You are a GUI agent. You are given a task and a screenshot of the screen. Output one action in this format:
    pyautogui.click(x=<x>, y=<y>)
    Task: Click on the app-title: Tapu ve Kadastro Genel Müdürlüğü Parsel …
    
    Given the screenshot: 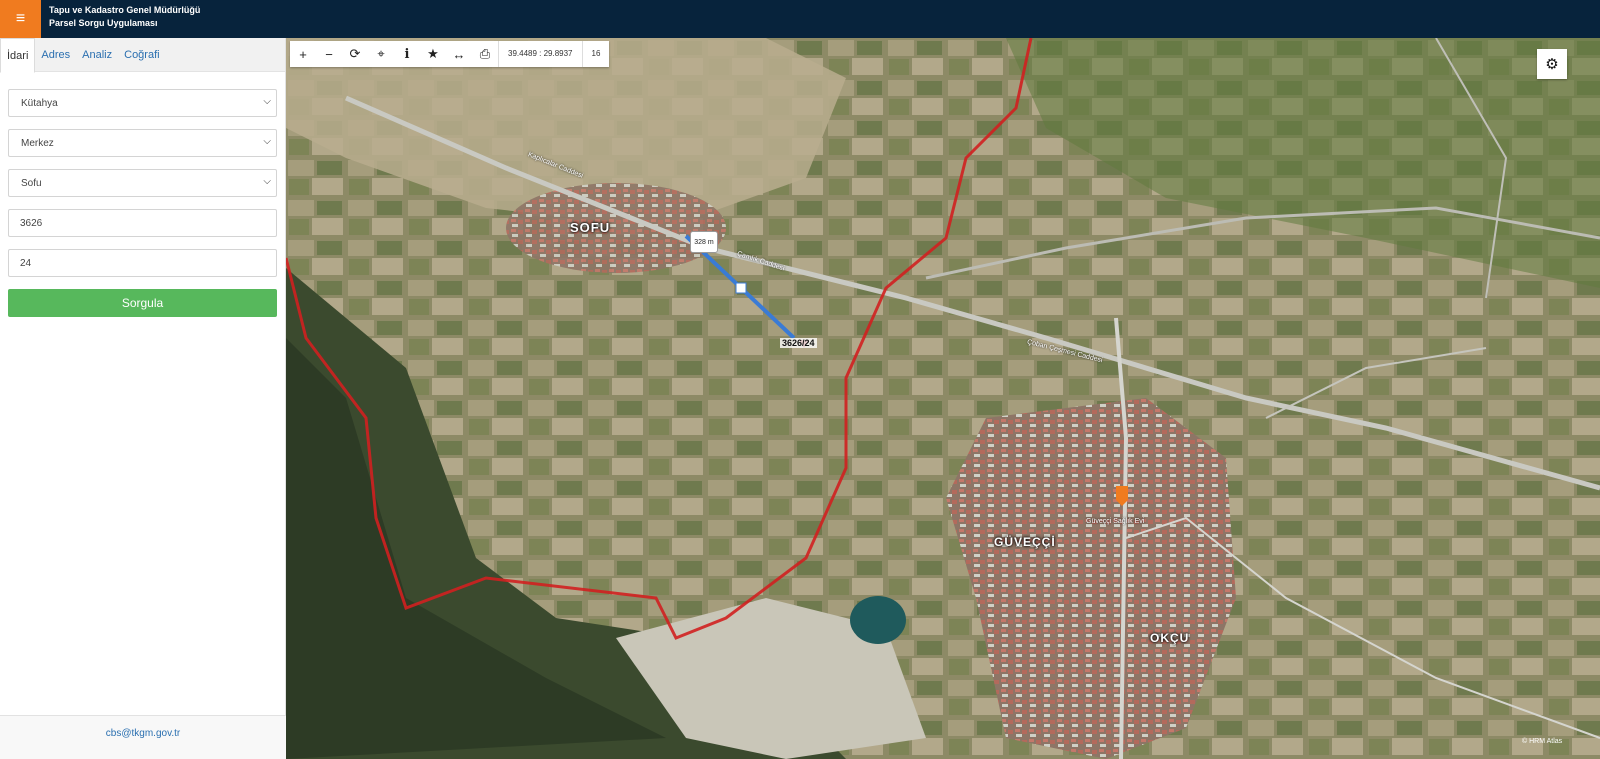 What is the action you would take?
    pyautogui.click(x=124, y=17)
    